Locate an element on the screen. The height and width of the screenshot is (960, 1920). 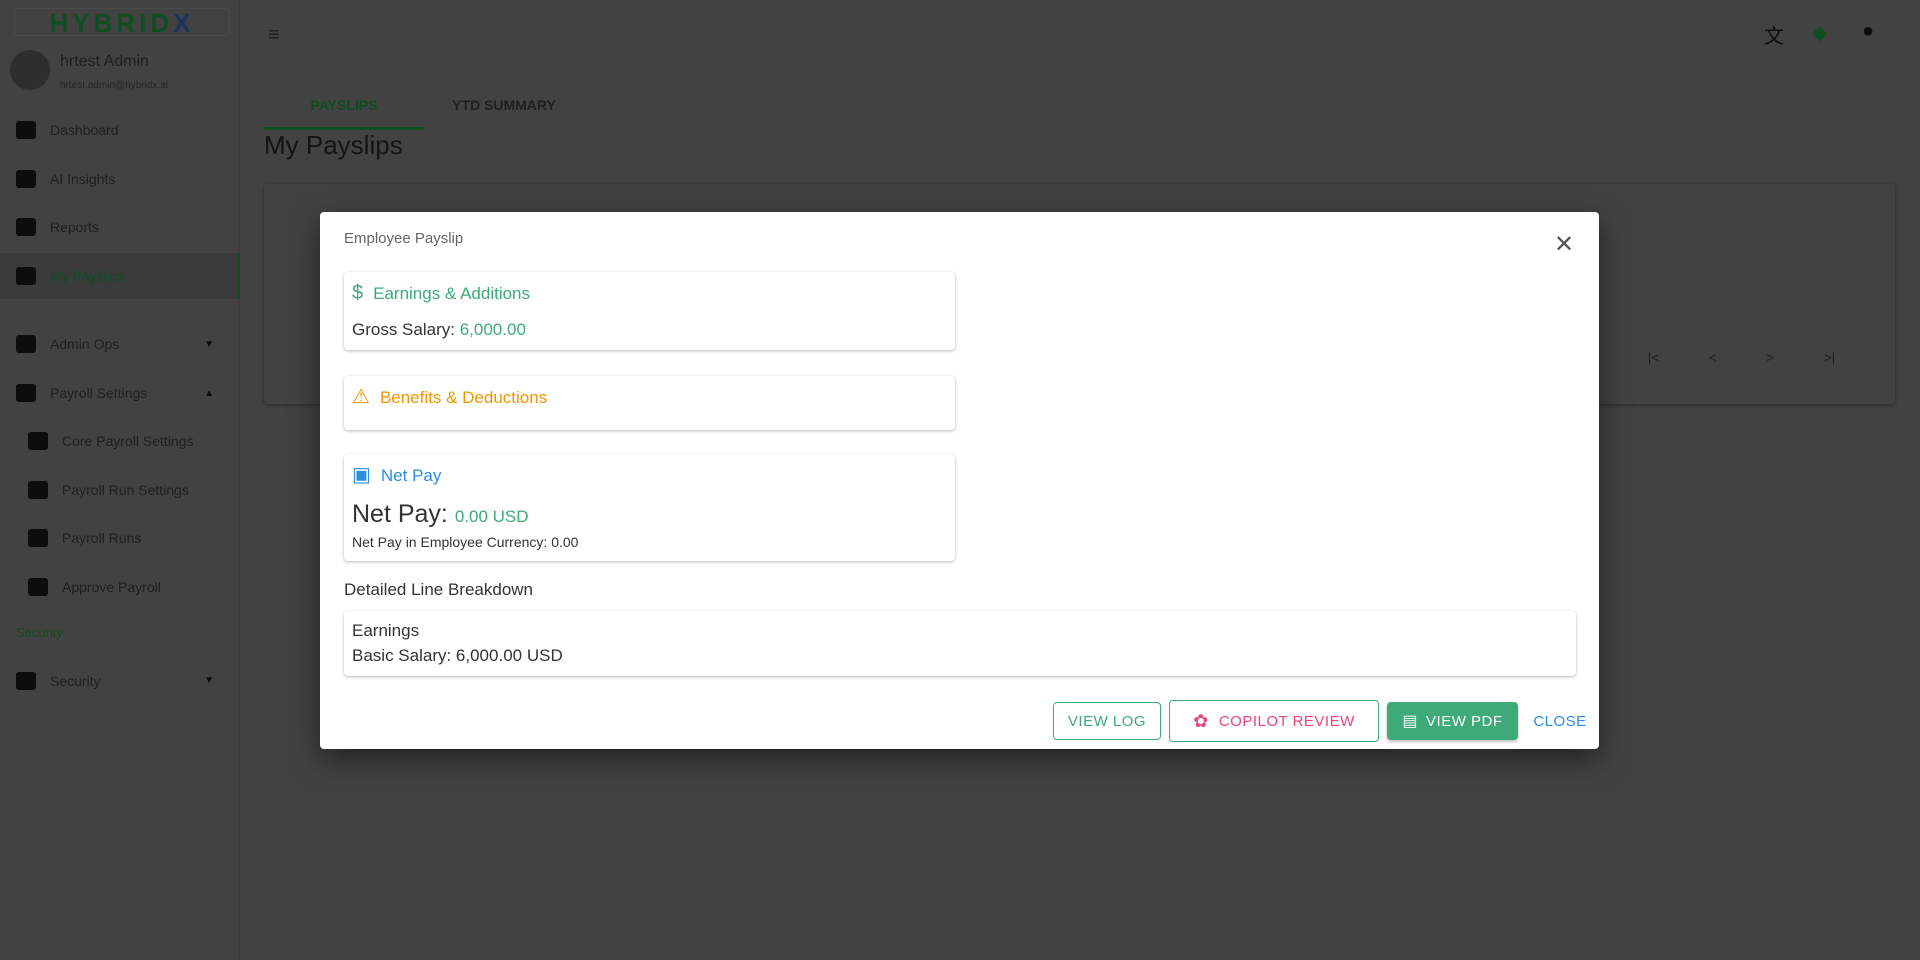
sidebar-item-core-payroll-settings: Core Payroll Settings is located at coordinates (120, 441).